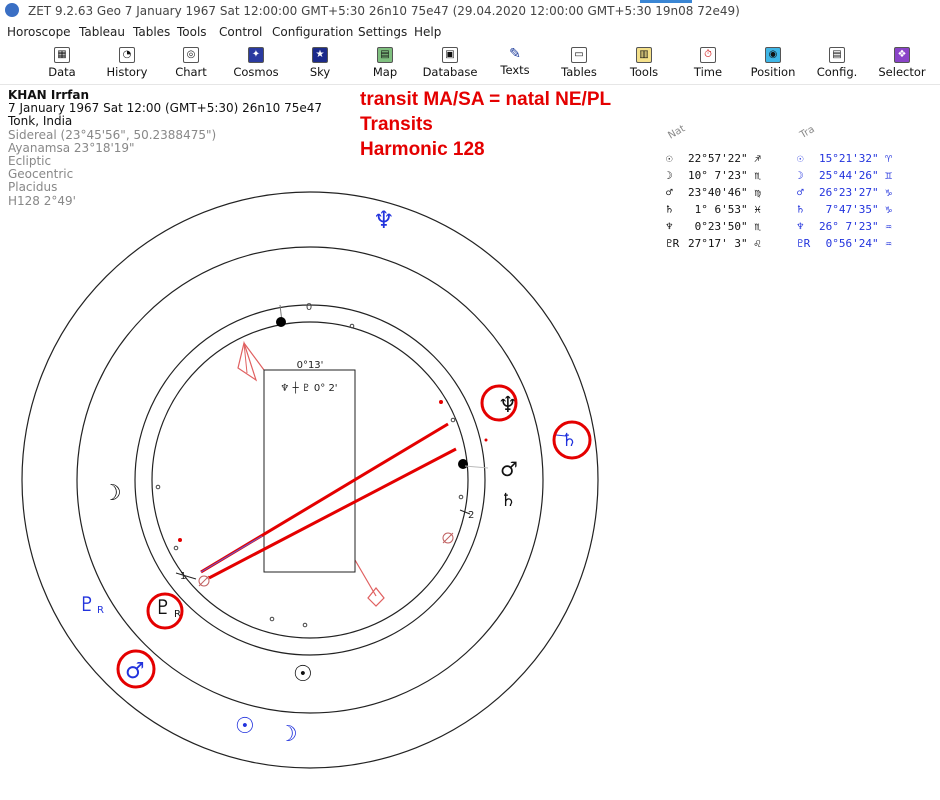 The image size is (940, 800). Describe the element at coordinates (724, 243) in the screenshot. I see `natal-pluto-value: 27°17' 3" ♌` at that location.